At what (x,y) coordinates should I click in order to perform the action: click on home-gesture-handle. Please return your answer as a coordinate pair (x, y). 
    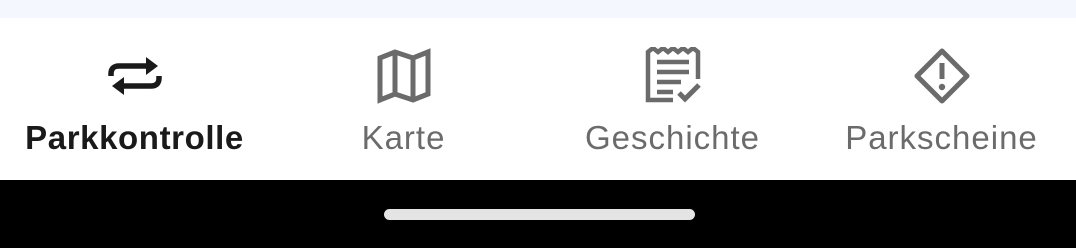
    Looking at the image, I should click on (539, 214).